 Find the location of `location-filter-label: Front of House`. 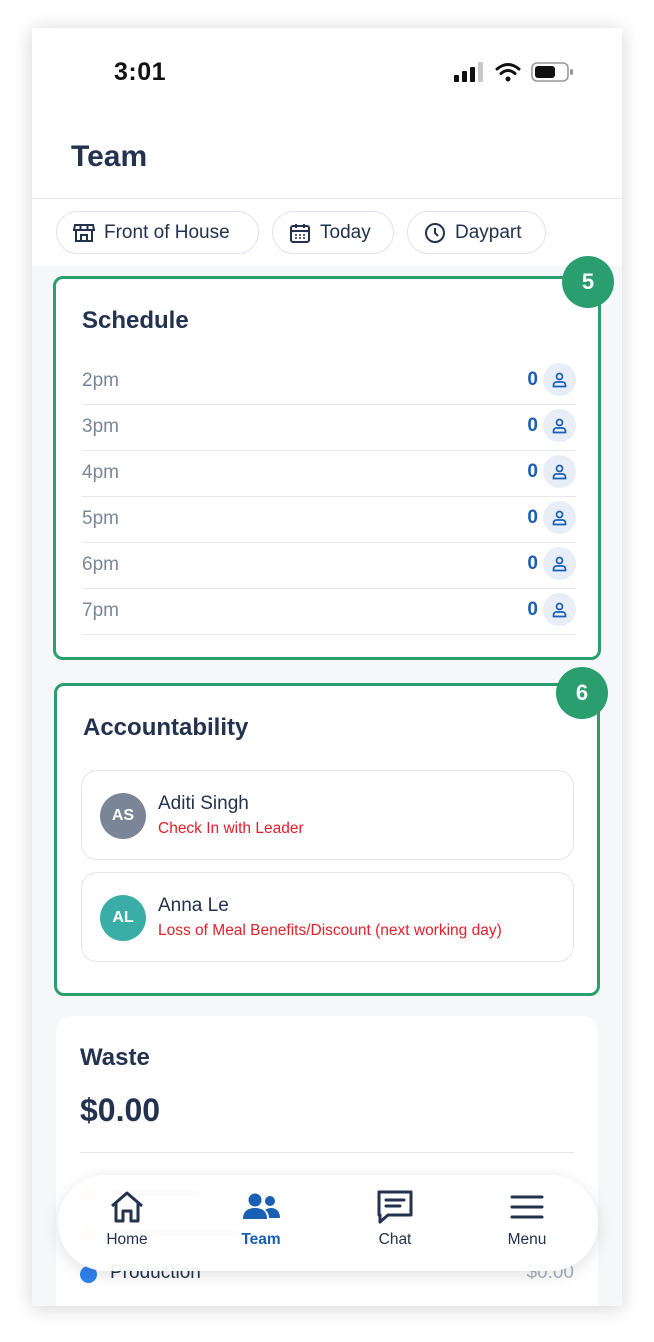

location-filter-label: Front of House is located at coordinates (167, 232).